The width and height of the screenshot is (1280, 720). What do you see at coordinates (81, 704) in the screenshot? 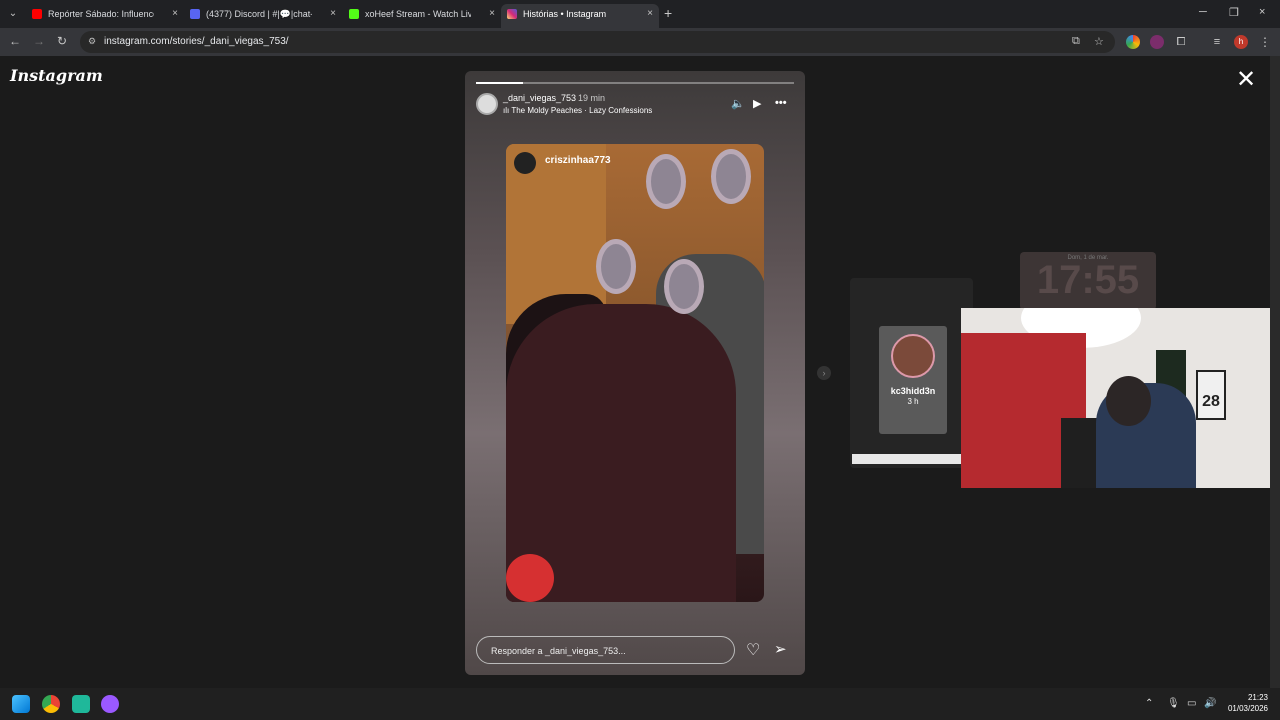
I see `app-icon` at bounding box center [81, 704].